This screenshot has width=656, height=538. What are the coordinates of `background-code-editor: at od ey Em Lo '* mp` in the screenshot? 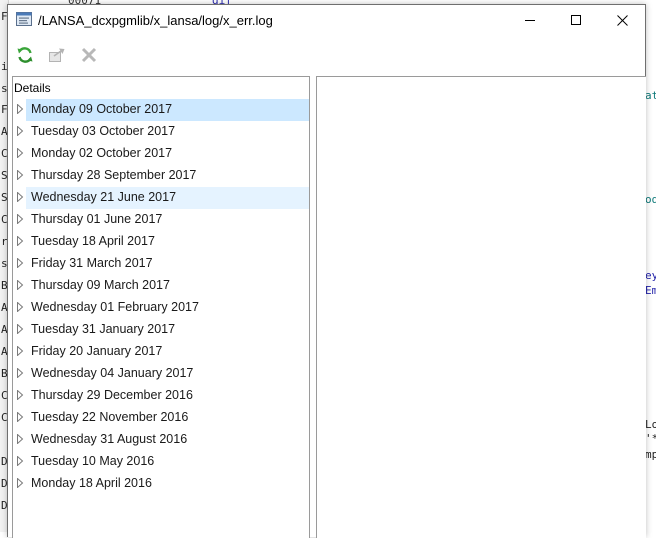 It's located at (650, 266).